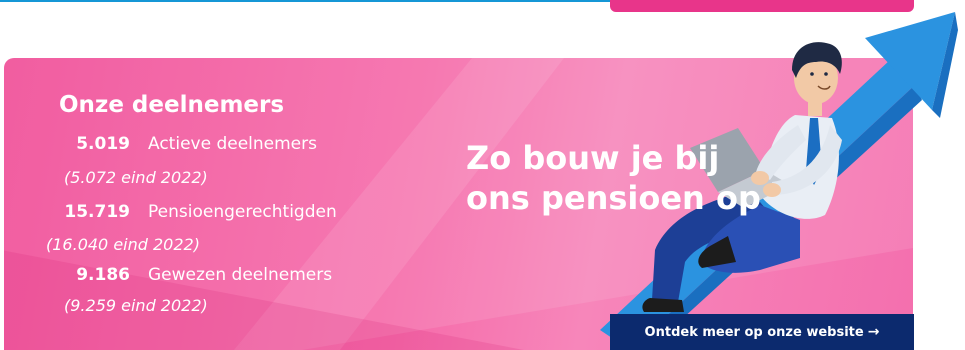  I want to click on headline-line-1: Zo bouw je bij, so click(593, 158).